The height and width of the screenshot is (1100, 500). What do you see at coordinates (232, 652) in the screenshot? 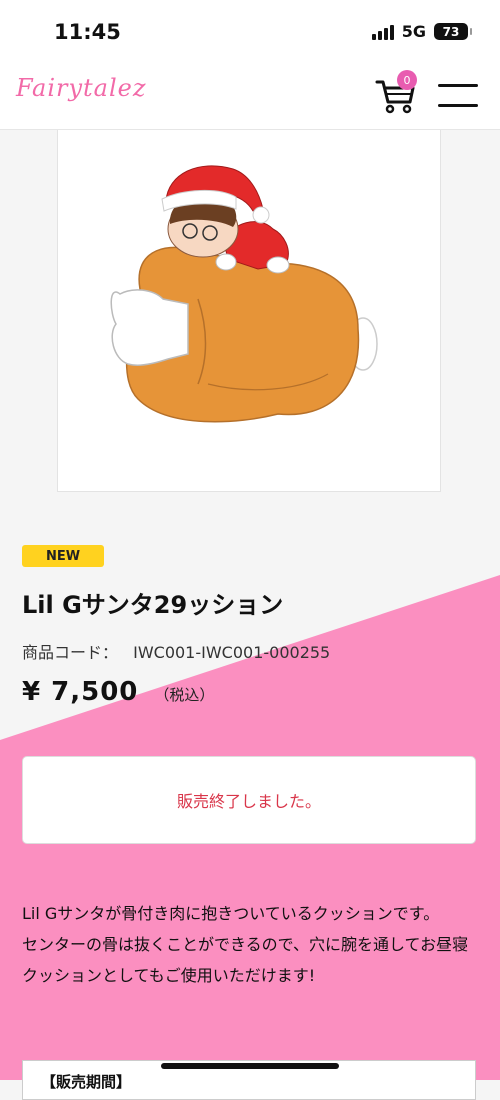
I see `product-code-value: IWC001-IWC001-000255` at bounding box center [232, 652].